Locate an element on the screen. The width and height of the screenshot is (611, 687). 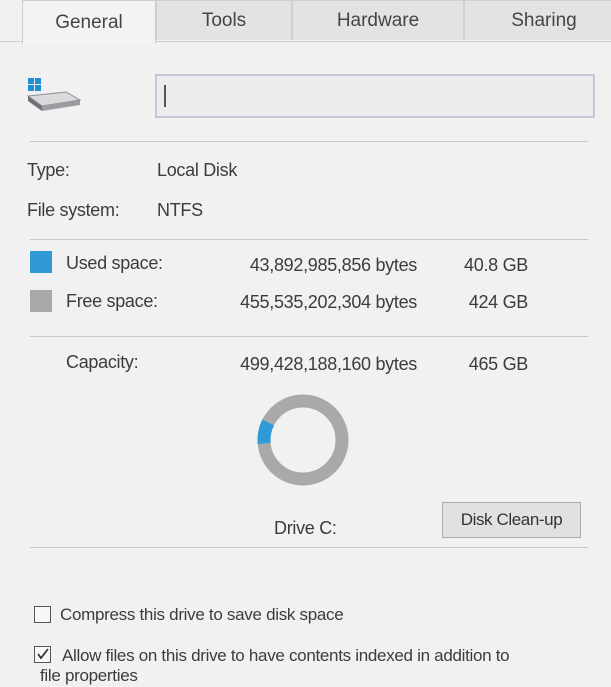
capacity-size: 465 GB is located at coordinates (498, 364).